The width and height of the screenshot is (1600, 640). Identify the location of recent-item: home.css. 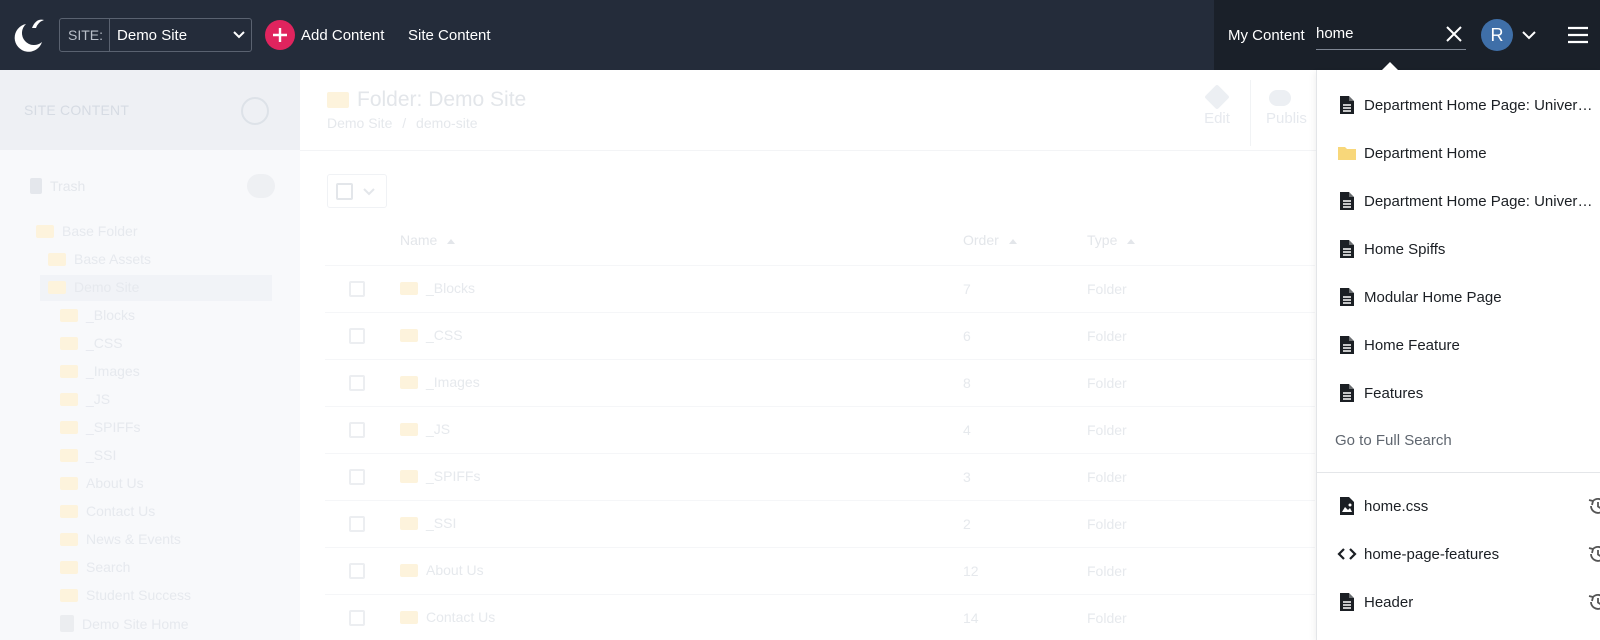
(1468, 506).